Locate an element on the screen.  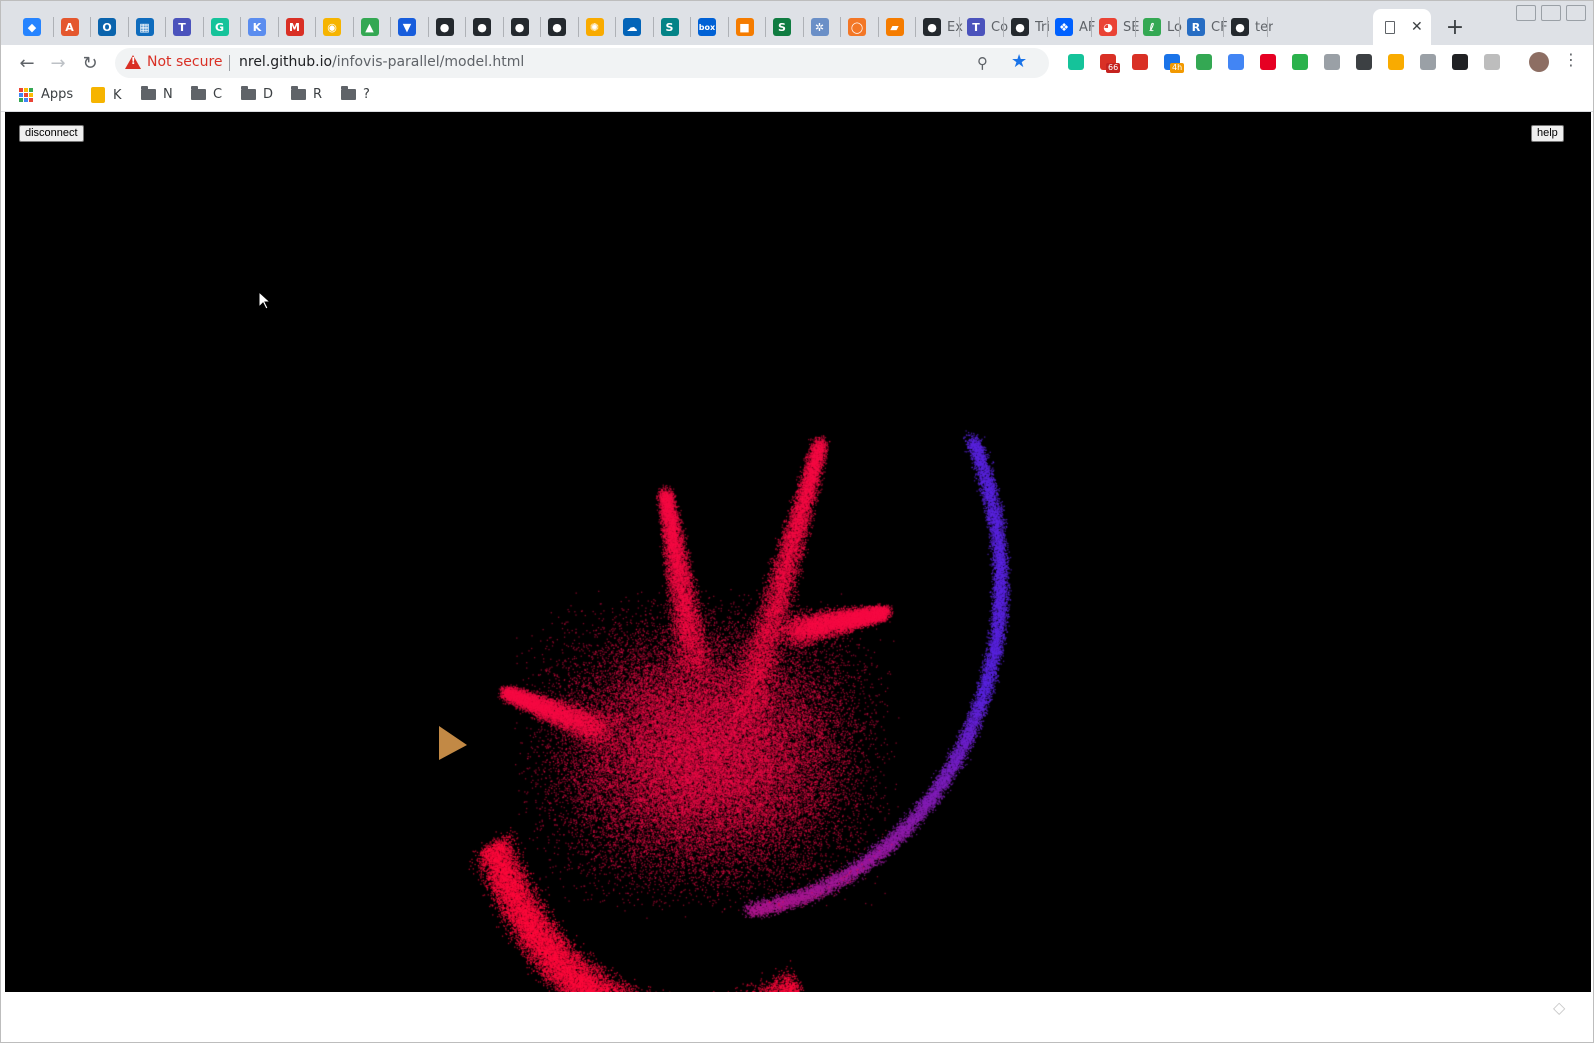
browser-tab: ▼ is located at coordinates (407, 27).